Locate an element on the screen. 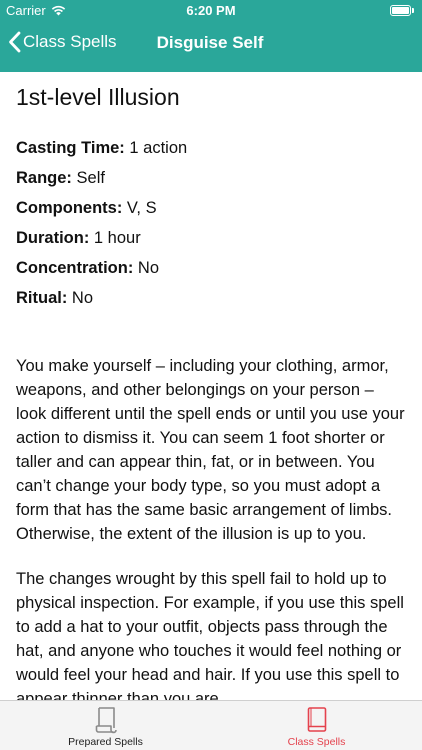  tab-label: Class Spells is located at coordinates (316, 742).